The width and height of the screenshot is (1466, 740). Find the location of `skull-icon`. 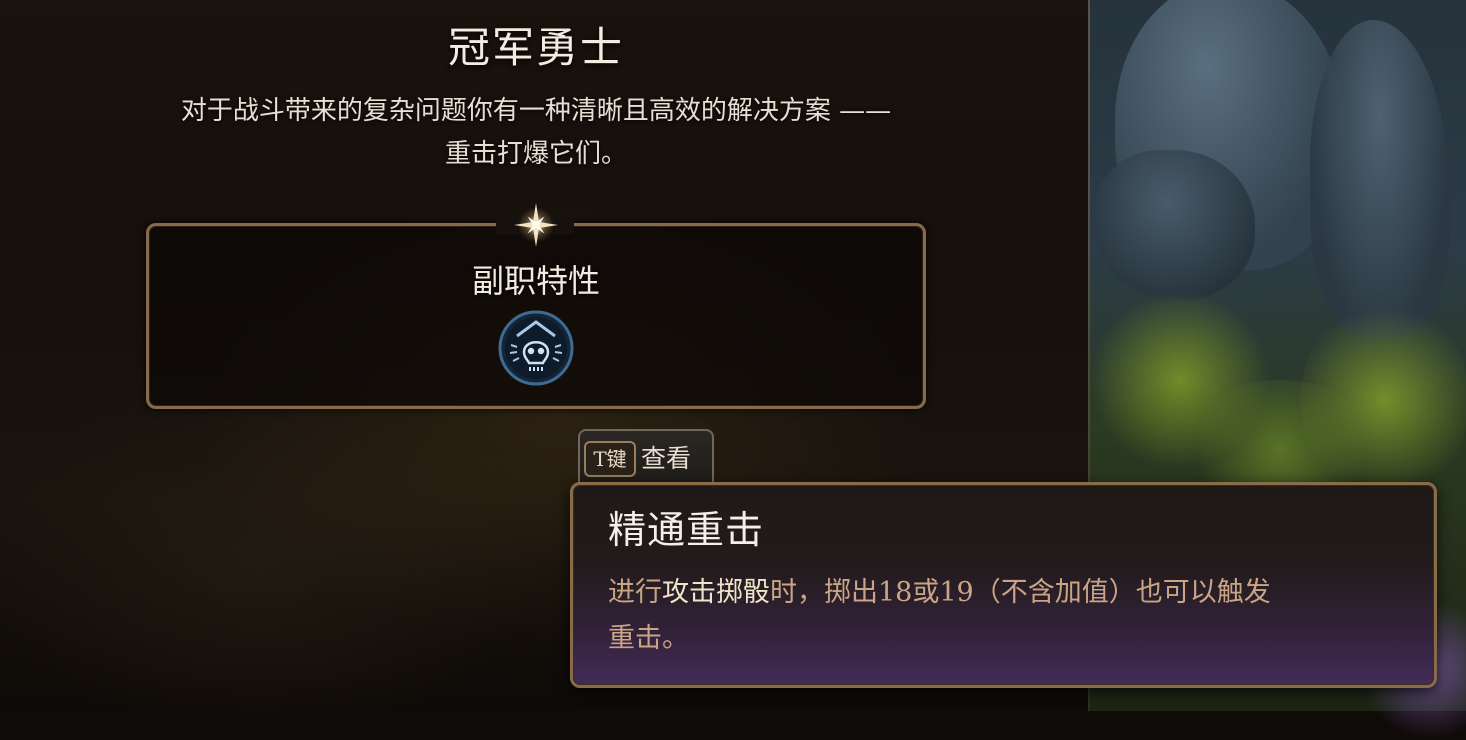

skull-icon is located at coordinates (536, 348).